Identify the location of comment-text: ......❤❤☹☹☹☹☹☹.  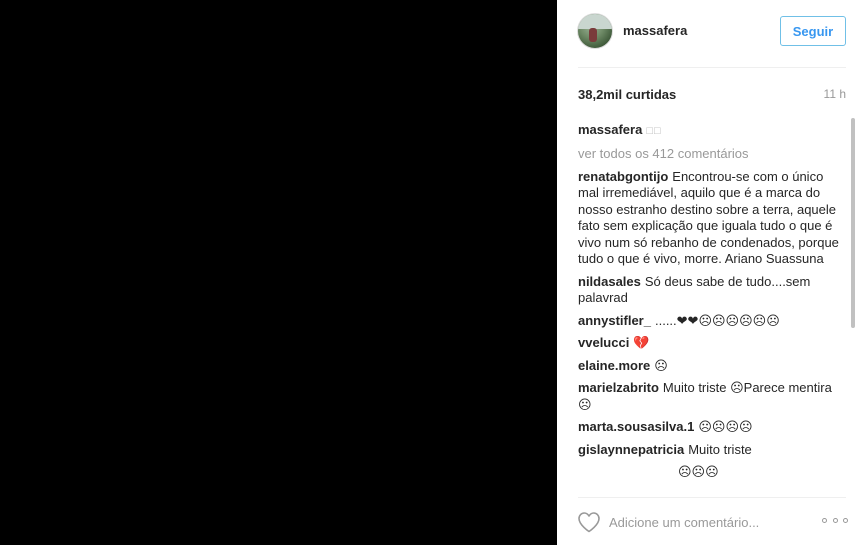
(717, 320).